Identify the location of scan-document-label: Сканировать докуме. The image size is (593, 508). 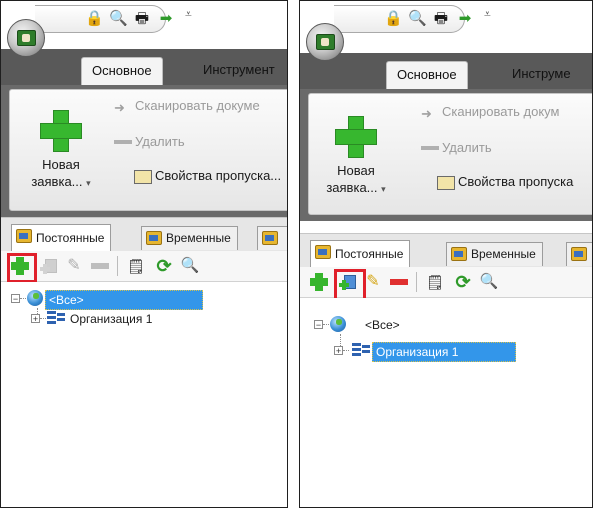
(197, 105).